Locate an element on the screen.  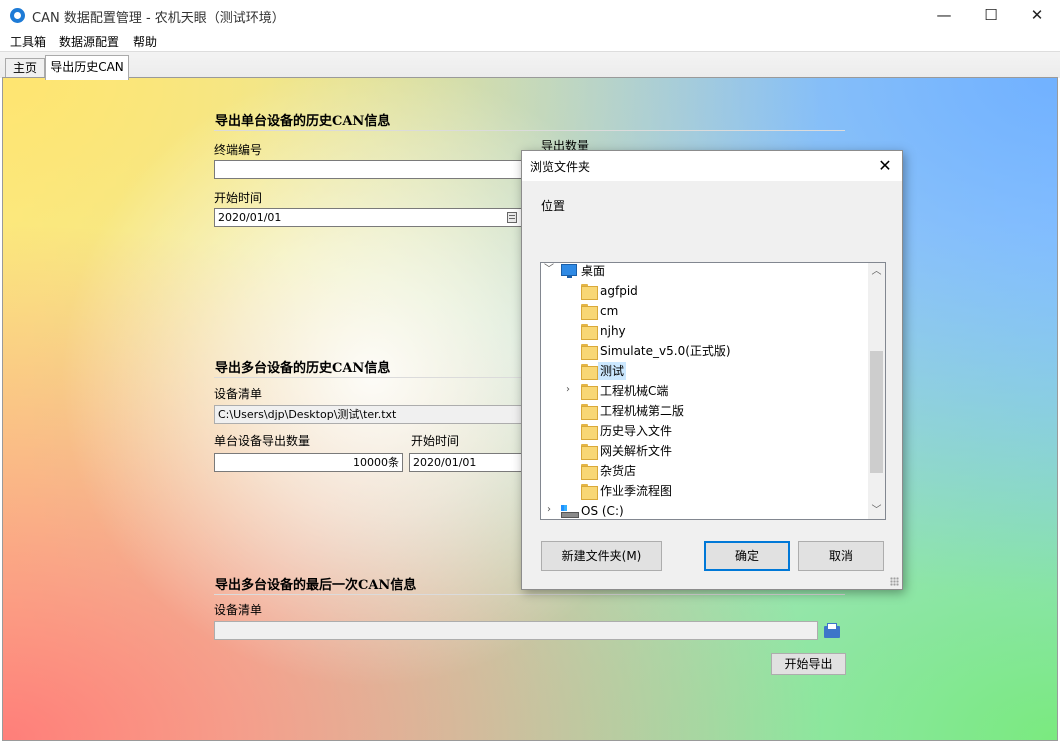
scroll-thumb is located at coordinates (876, 412).